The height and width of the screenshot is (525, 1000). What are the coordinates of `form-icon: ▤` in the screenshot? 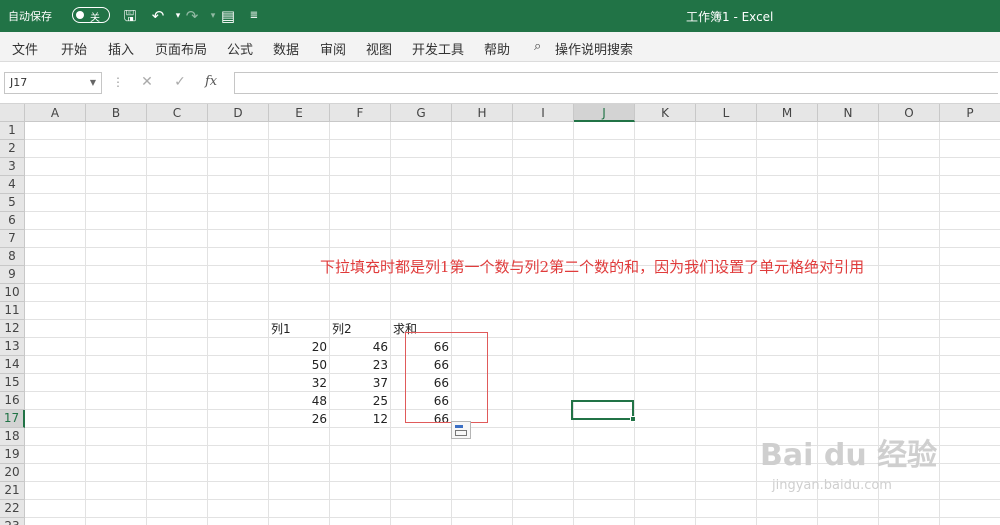 It's located at (228, 16).